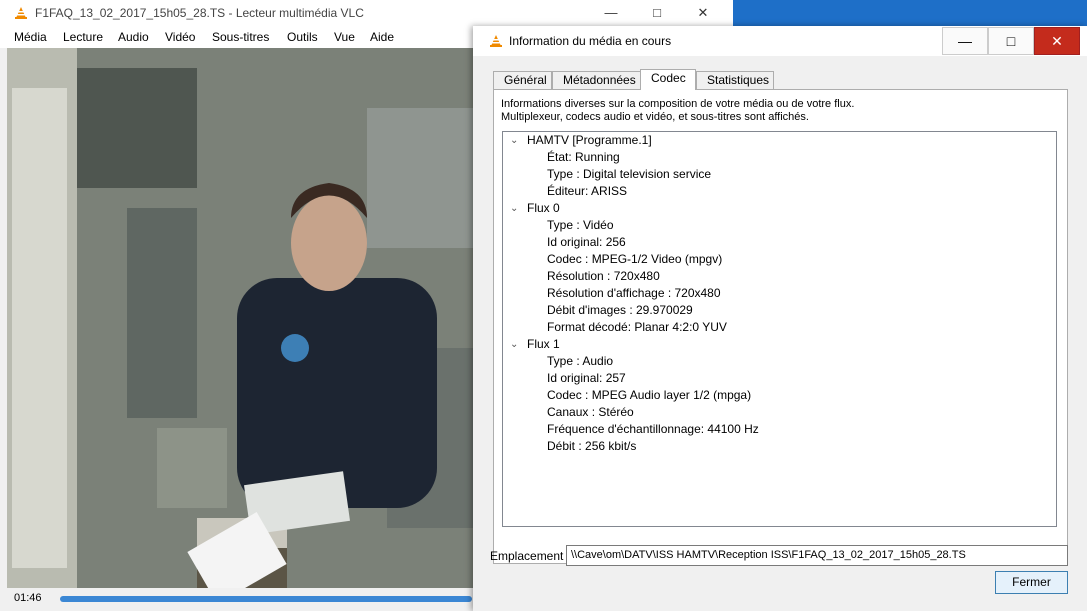  I want to click on desktop-background, so click(910, 13).